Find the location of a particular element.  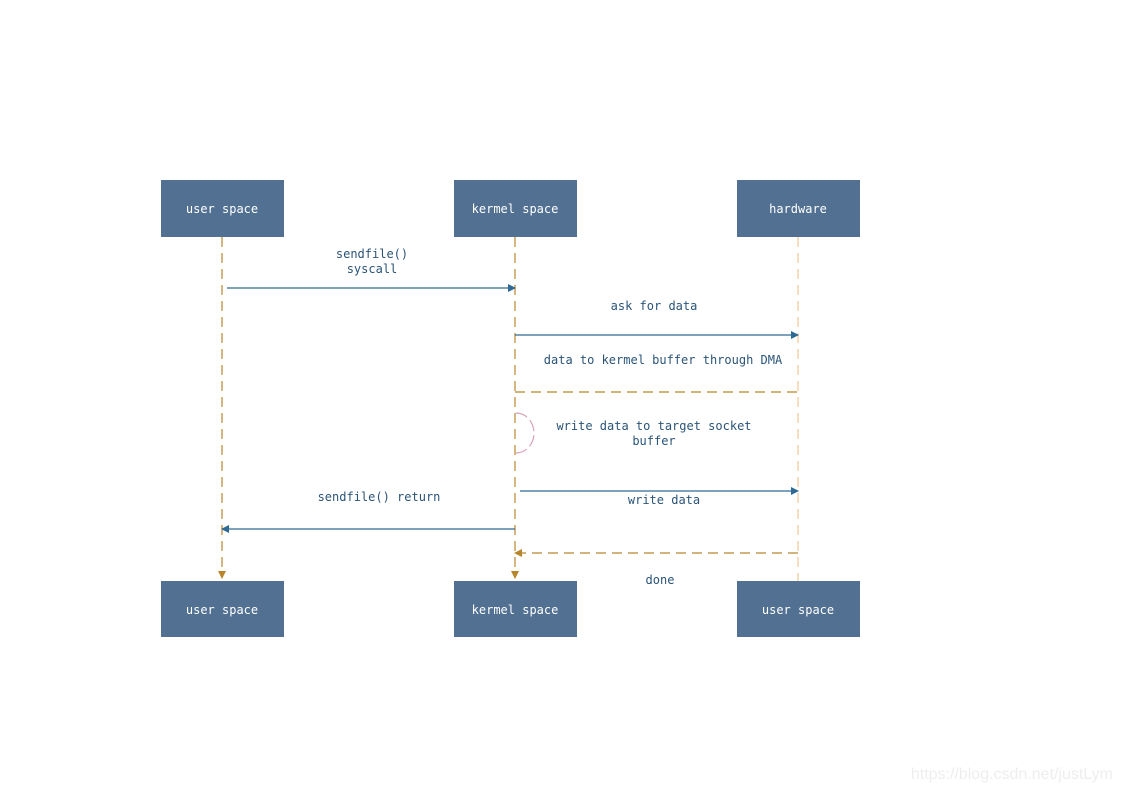

message-label: syscall is located at coordinates (372, 269).